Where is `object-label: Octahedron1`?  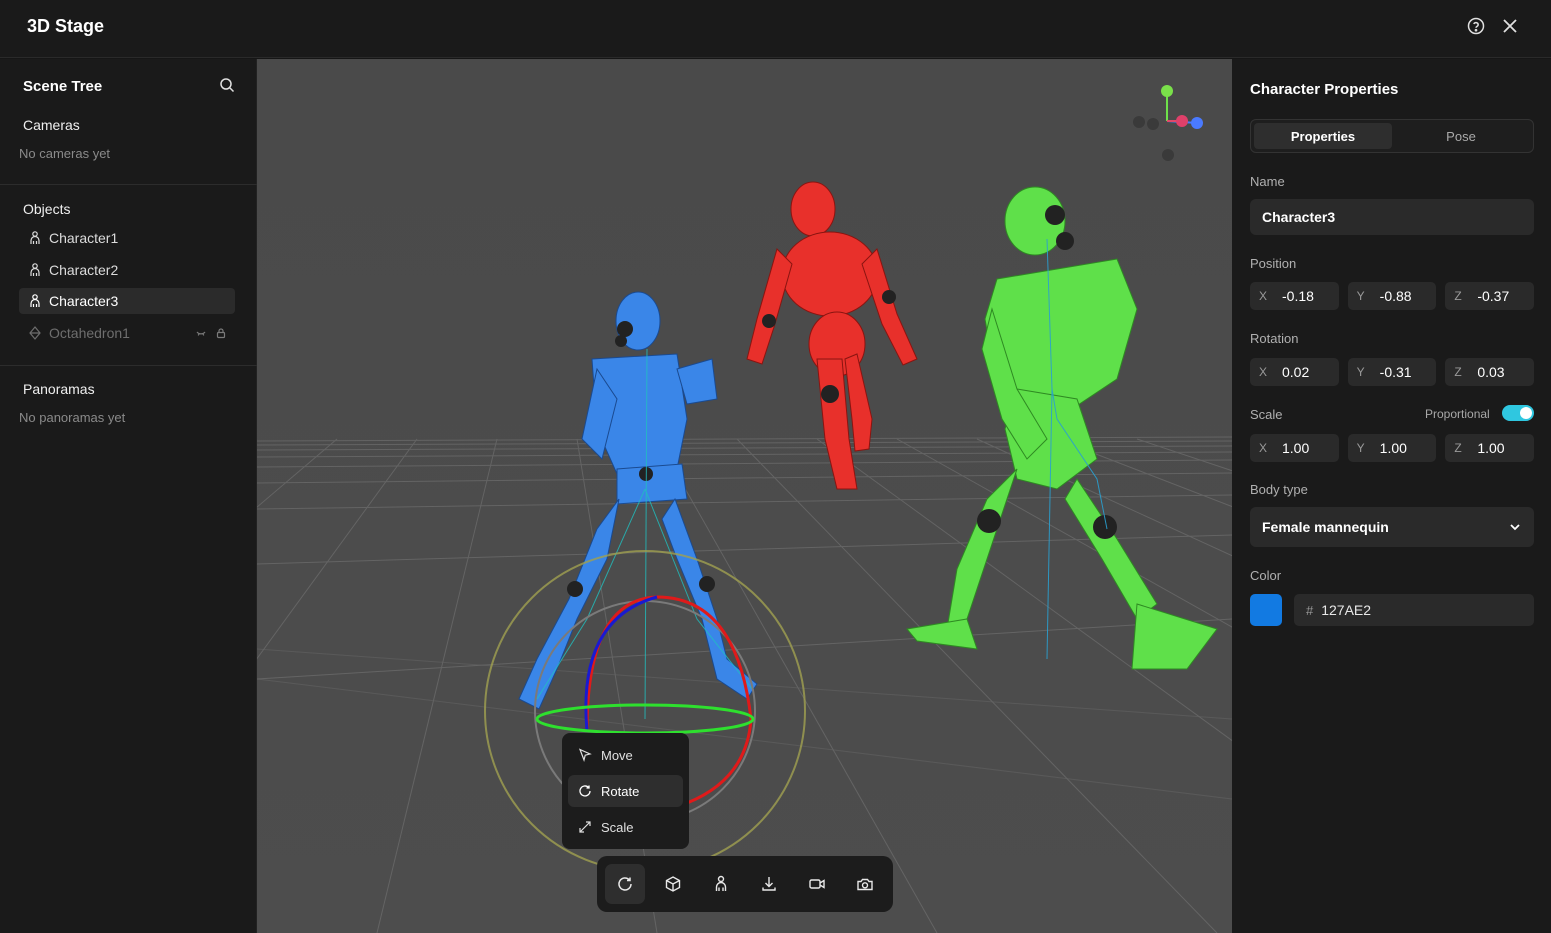
object-label: Octahedron1 is located at coordinates (89, 333).